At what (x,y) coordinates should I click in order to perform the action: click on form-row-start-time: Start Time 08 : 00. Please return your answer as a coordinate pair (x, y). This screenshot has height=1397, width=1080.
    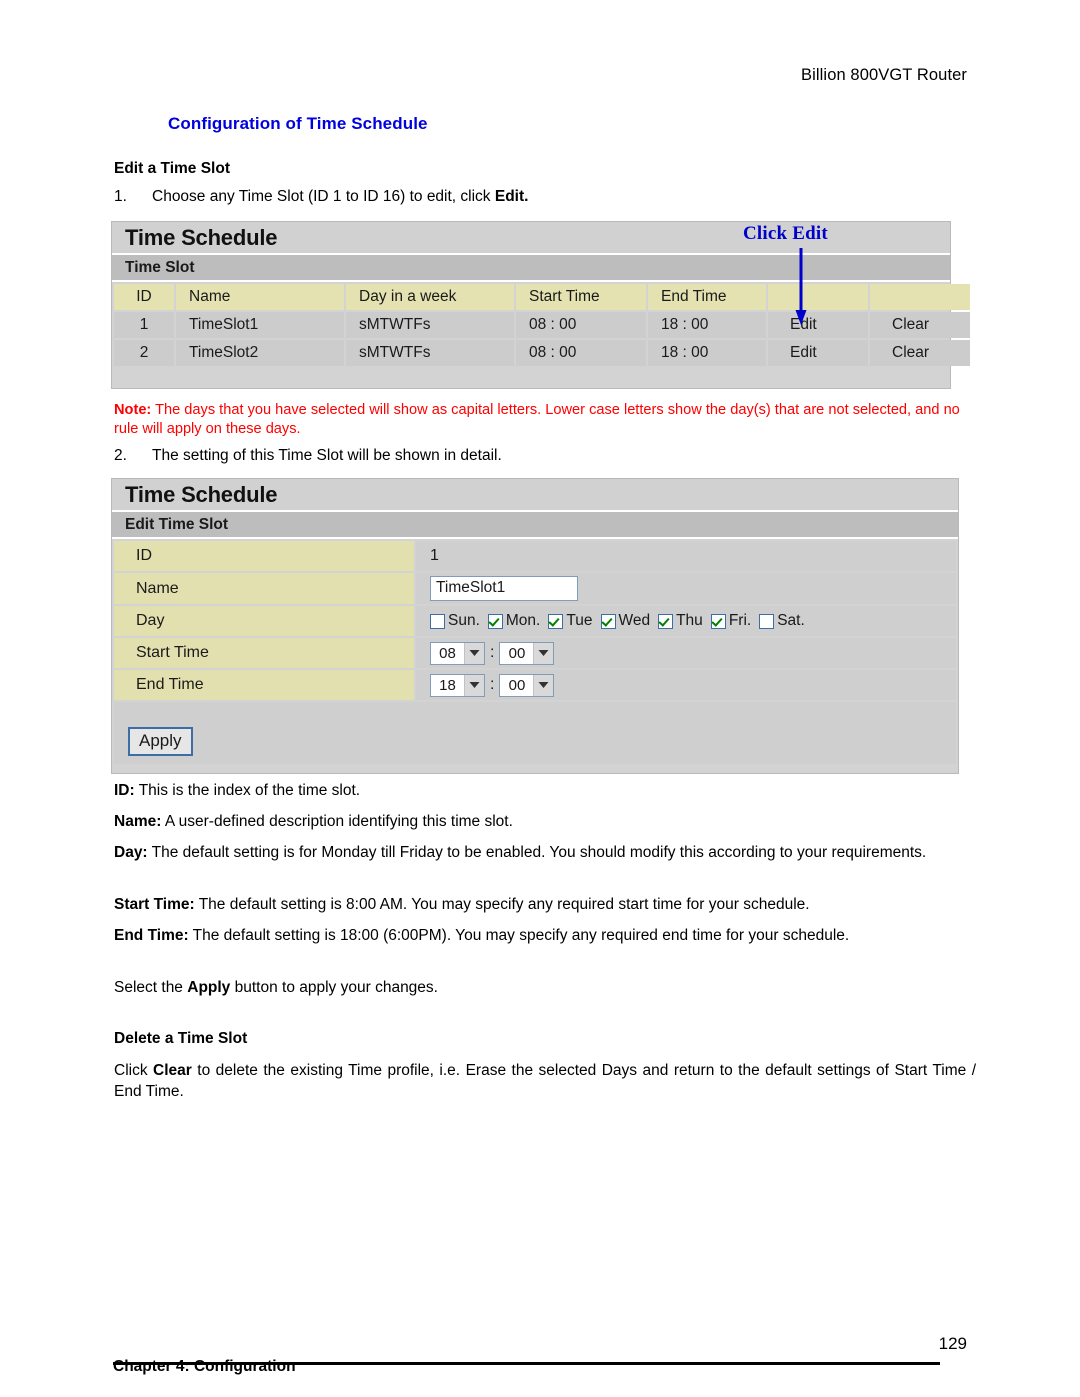
    Looking at the image, I should click on (535, 653).